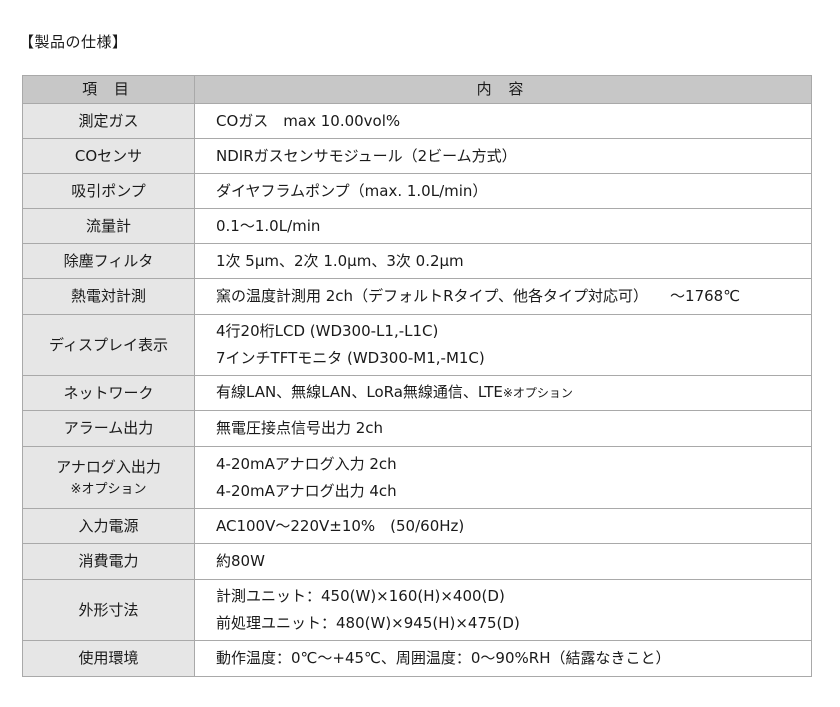 The height and width of the screenshot is (707, 840). I want to click on row-label: 使用環境, so click(108, 658).